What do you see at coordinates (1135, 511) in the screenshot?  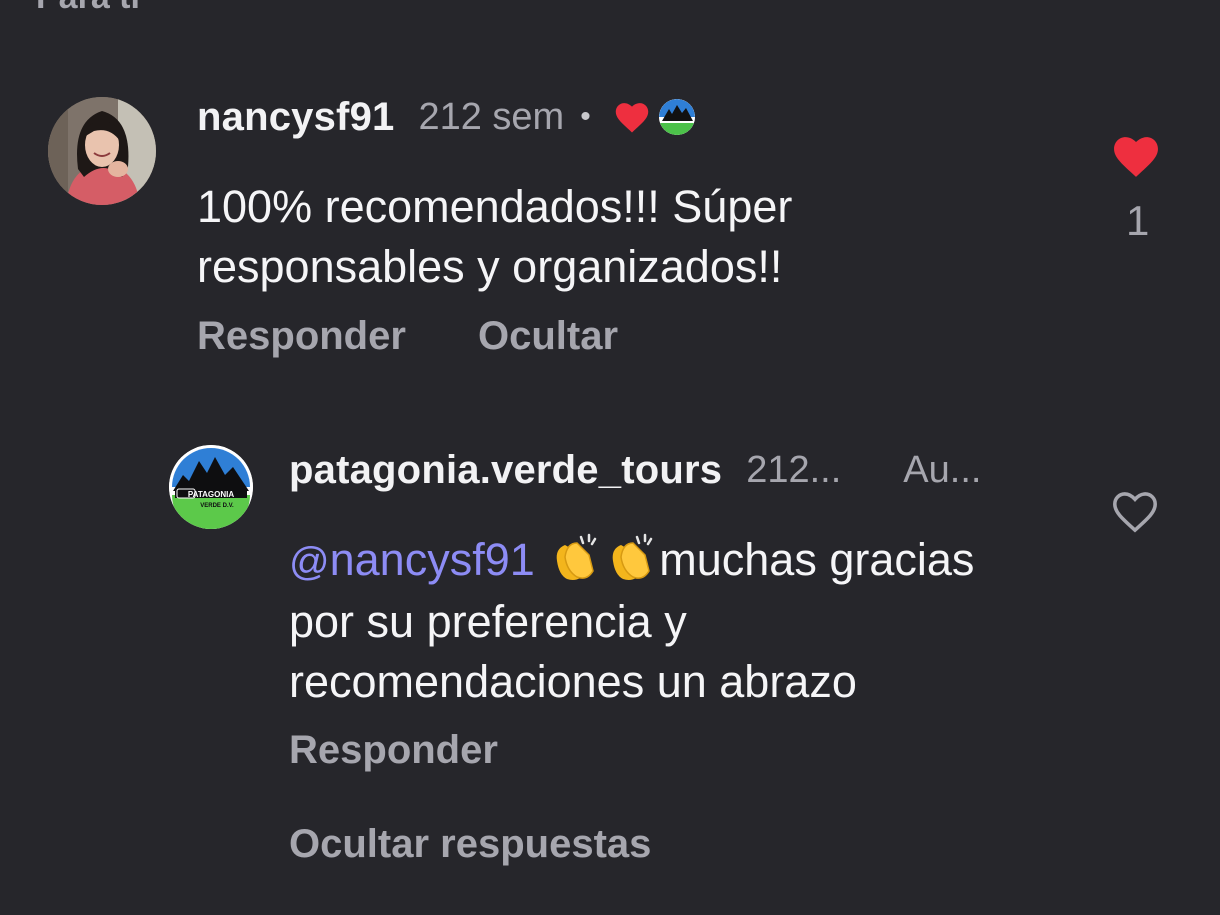 I see `like-heart-outline-icon` at bounding box center [1135, 511].